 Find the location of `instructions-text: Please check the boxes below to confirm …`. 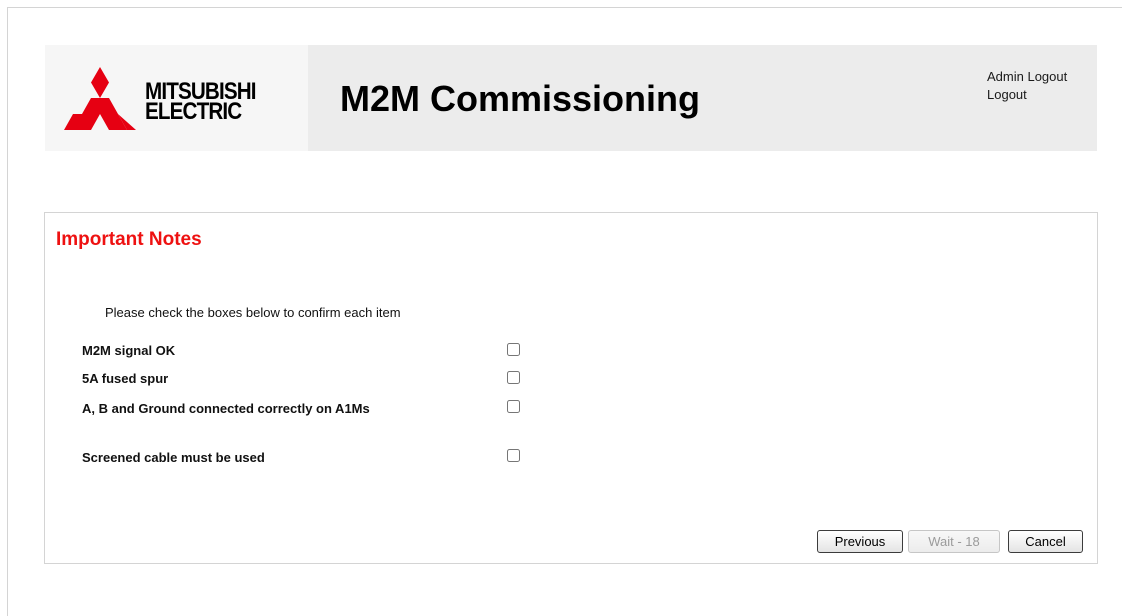

instructions-text: Please check the boxes below to confirm … is located at coordinates (253, 312).